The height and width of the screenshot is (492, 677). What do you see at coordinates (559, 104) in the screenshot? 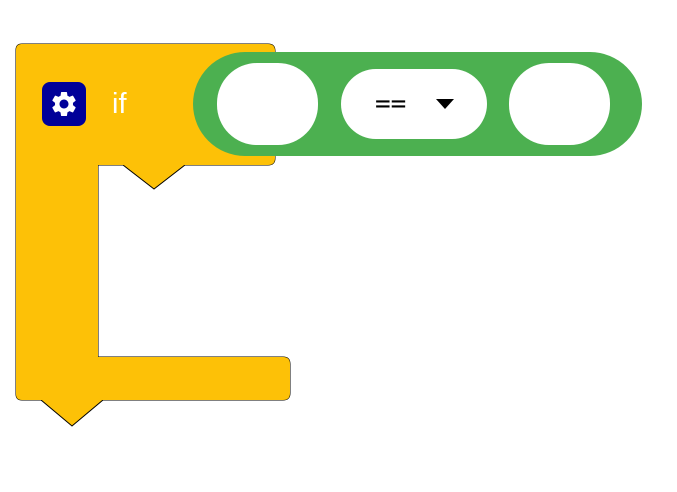
I see `right-operand-slot` at bounding box center [559, 104].